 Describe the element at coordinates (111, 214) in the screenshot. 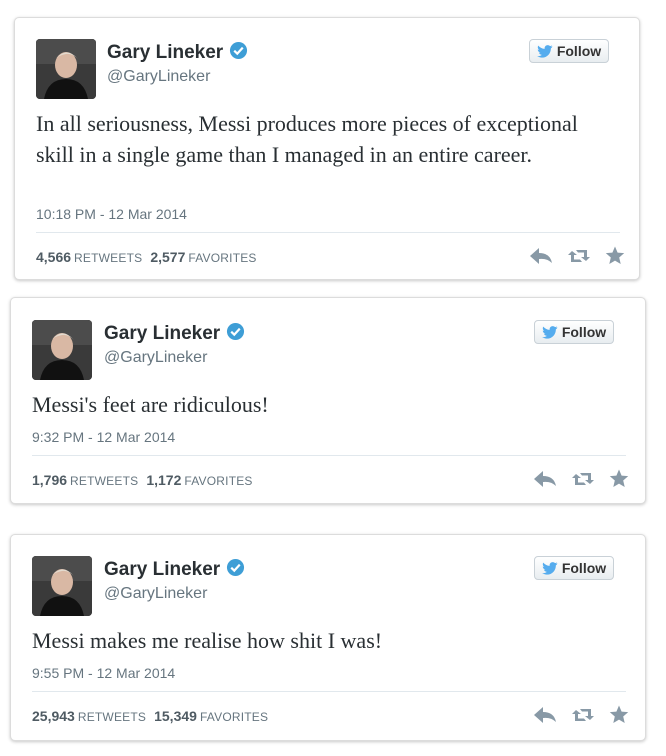

I see `tweet-timestamp: 10:18 PM - 12 Mar 2014` at that location.